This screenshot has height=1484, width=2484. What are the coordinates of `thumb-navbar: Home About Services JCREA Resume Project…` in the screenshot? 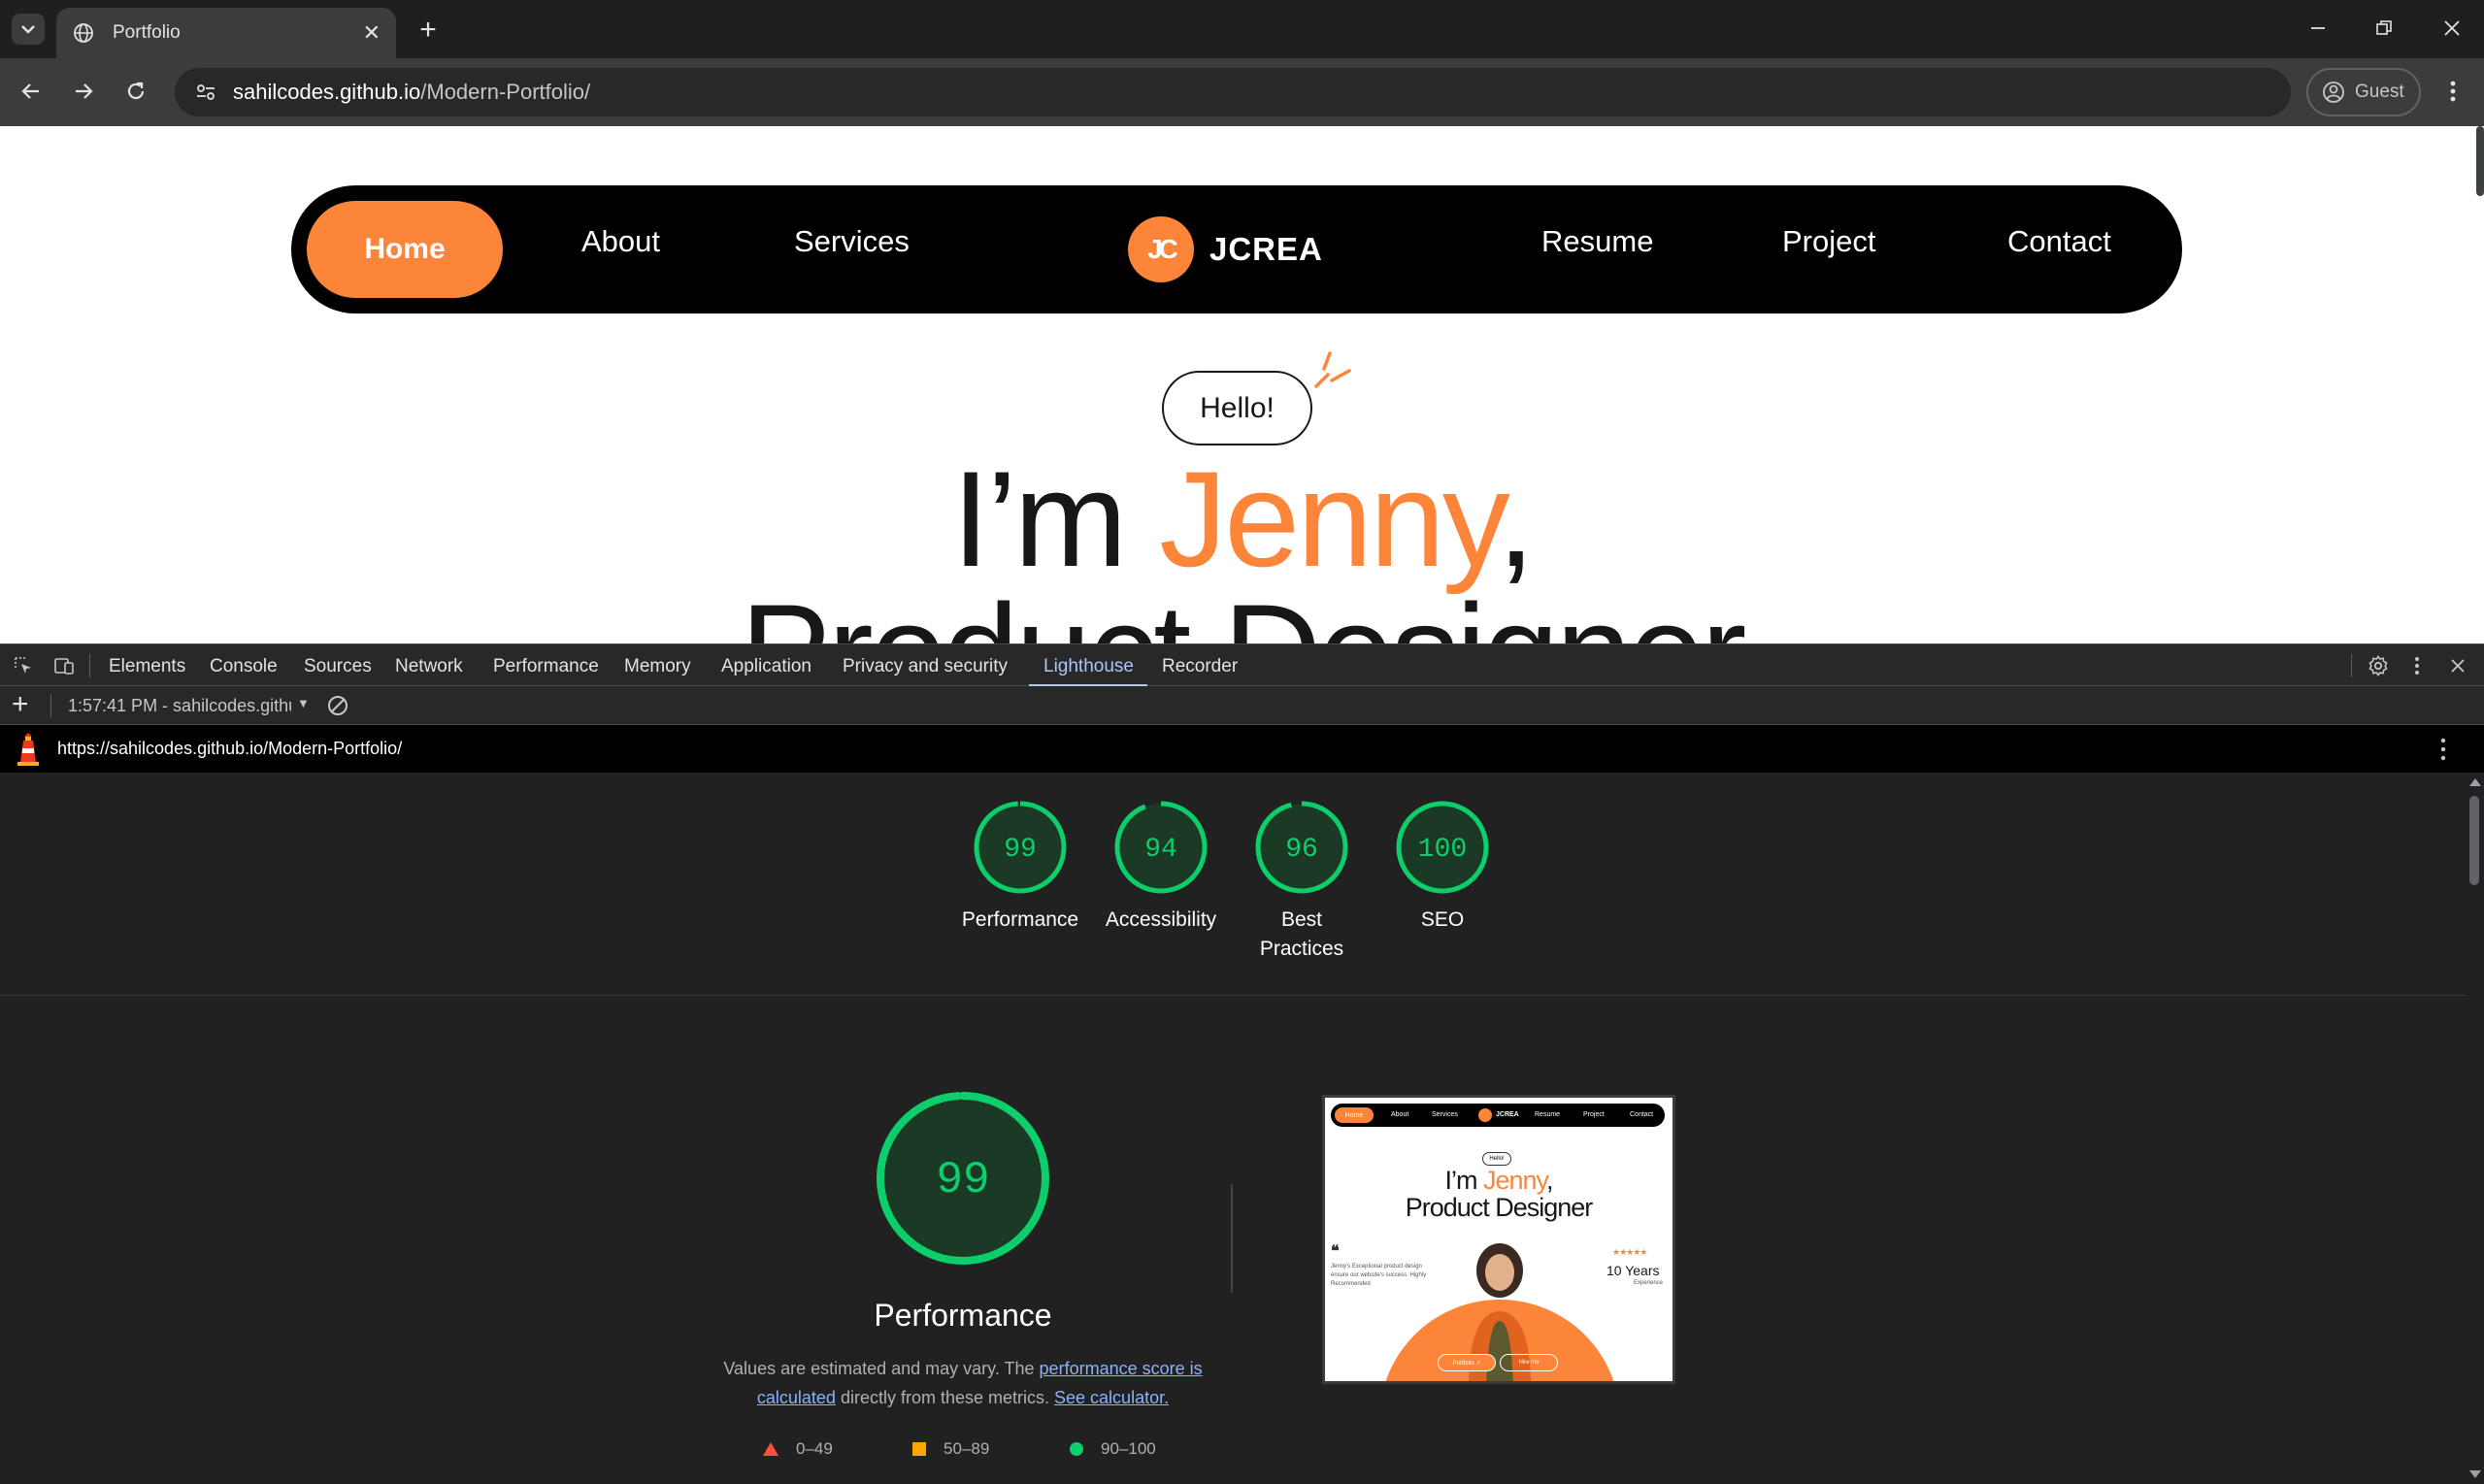 It's located at (1498, 1115).